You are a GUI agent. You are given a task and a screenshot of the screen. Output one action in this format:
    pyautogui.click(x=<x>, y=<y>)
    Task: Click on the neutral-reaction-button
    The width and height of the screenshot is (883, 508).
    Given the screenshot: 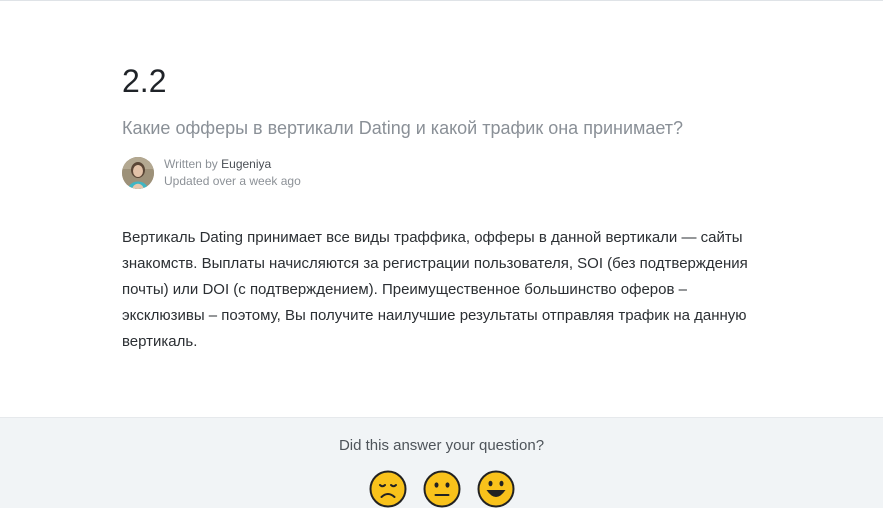 What is the action you would take?
    pyautogui.click(x=442, y=489)
    